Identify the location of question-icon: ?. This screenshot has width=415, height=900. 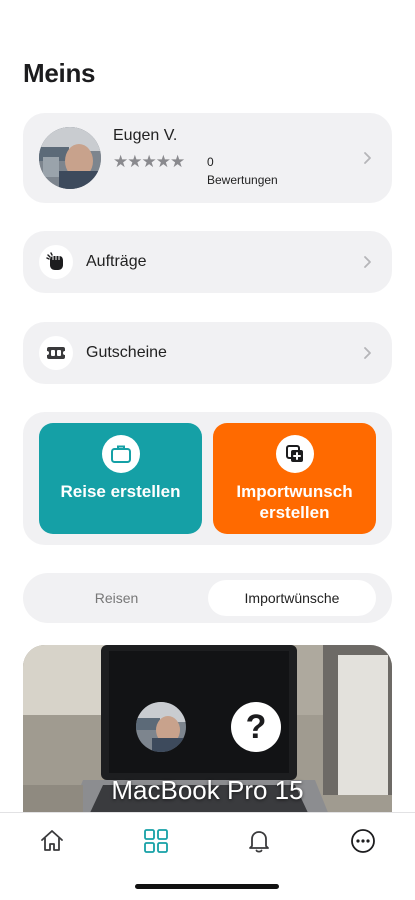
(256, 727).